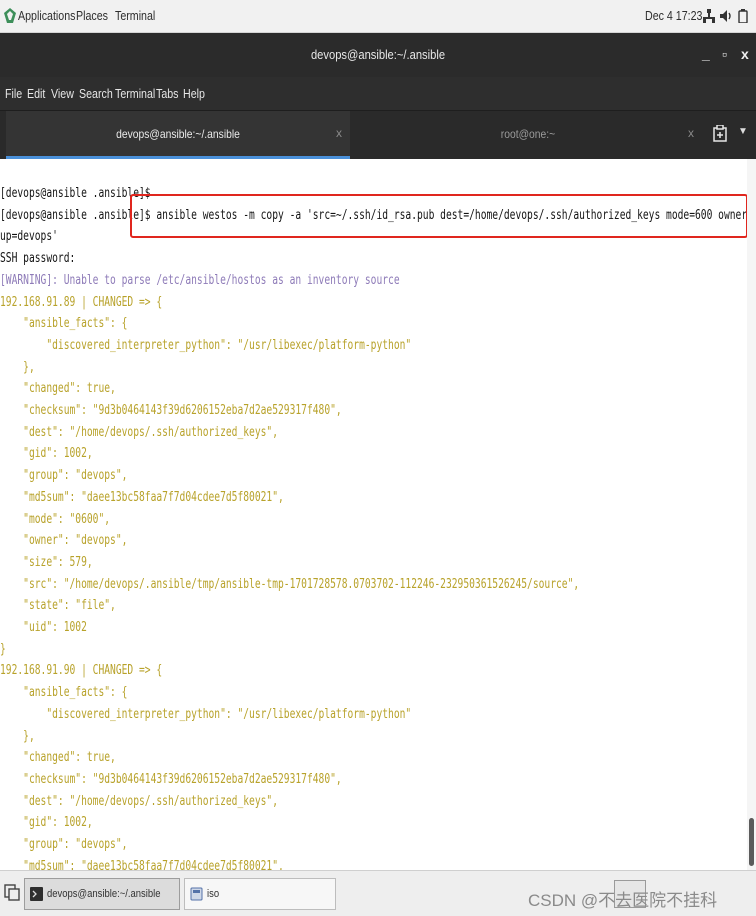 This screenshot has width=756, height=916. I want to click on terminal-icon, so click(36, 894).